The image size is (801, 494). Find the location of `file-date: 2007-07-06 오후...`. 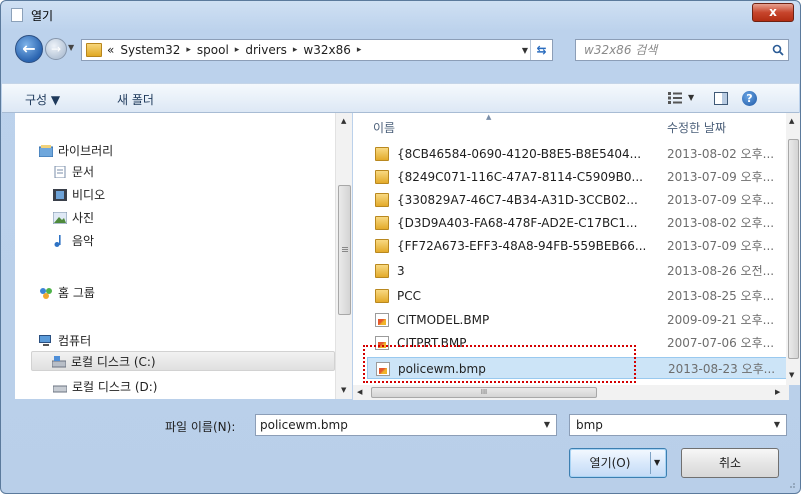

file-date: 2007-07-06 오후... is located at coordinates (721, 343).